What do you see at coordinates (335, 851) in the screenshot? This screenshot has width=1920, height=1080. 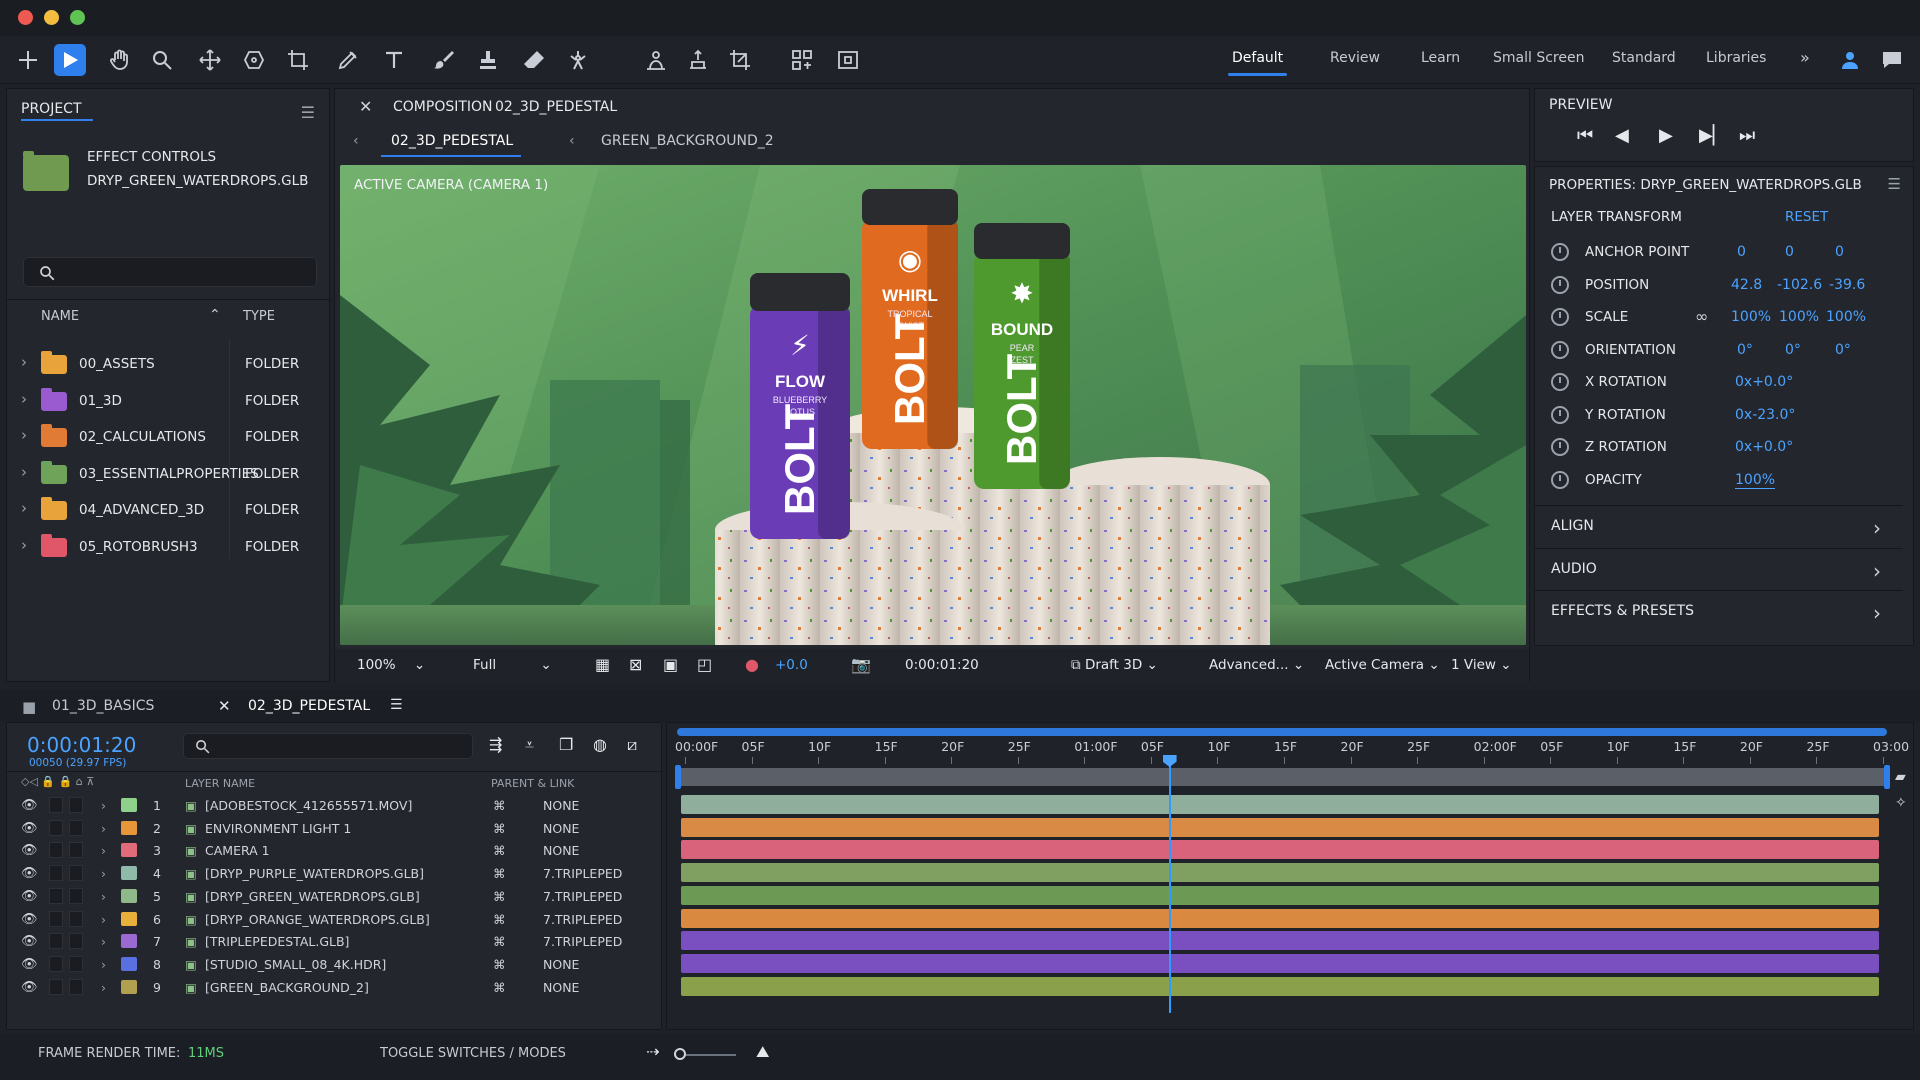 I see `layer-row: 👁 › 3 ▣ CAMERA 1 ⌘ NONE` at bounding box center [335, 851].